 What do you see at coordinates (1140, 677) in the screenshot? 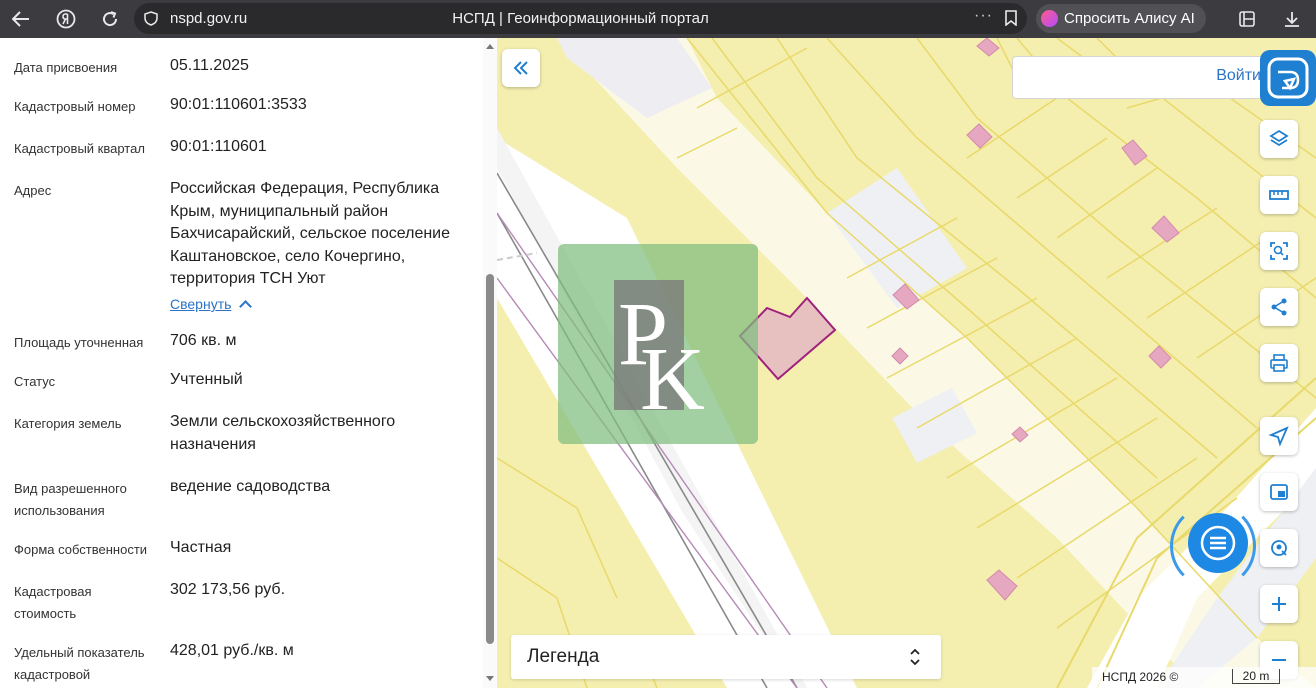
I see `attribution-text: НСПД 2026 ©` at bounding box center [1140, 677].